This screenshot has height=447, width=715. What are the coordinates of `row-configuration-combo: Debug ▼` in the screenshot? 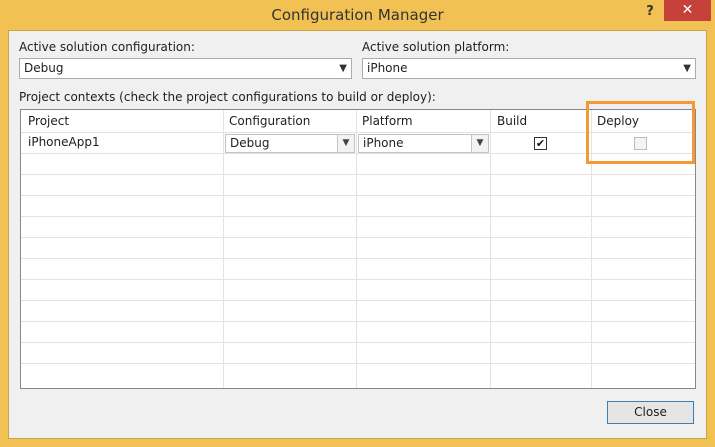 It's located at (290, 143).